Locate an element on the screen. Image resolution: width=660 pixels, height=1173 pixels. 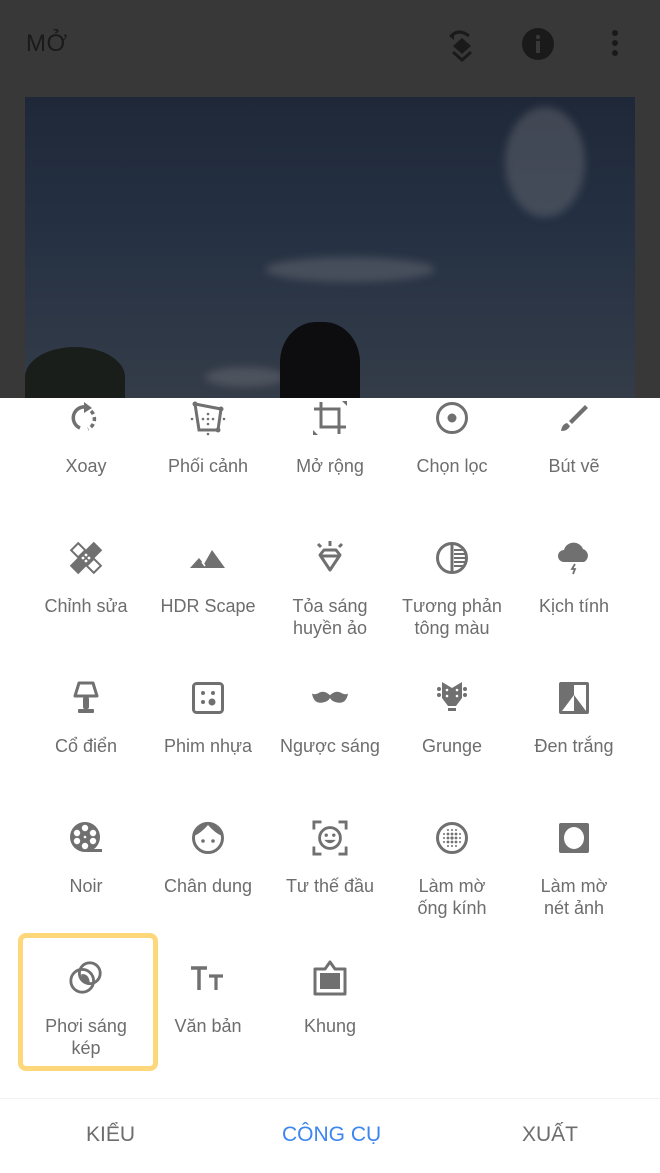
storm-cloud-icon is located at coordinates (574, 558).